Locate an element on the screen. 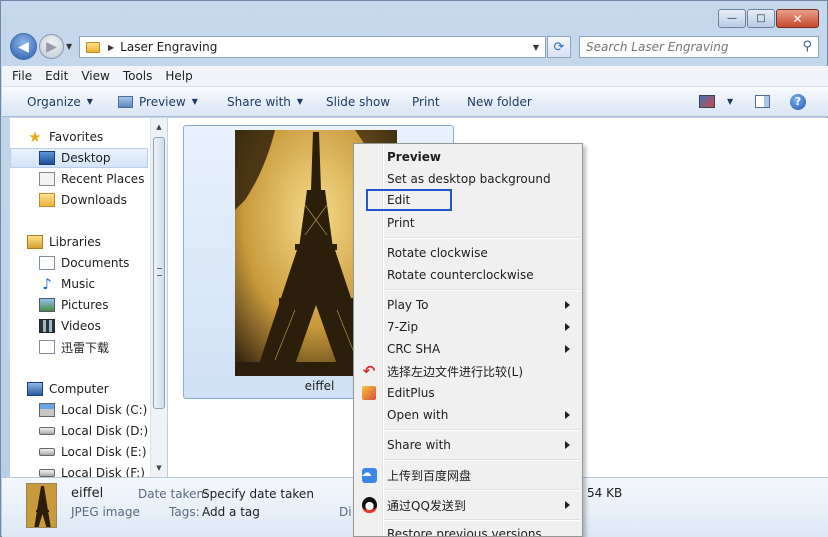 Image resolution: width=828 pixels, height=537 pixels. nav-computer: Computer is located at coordinates (68, 389).